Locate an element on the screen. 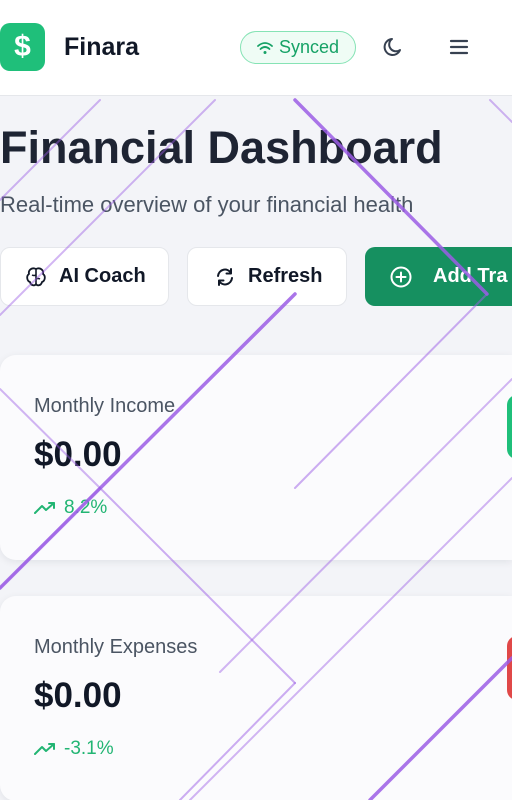 Image resolution: width=512 pixels, height=800 pixels. app-logo: $ is located at coordinates (22, 47).